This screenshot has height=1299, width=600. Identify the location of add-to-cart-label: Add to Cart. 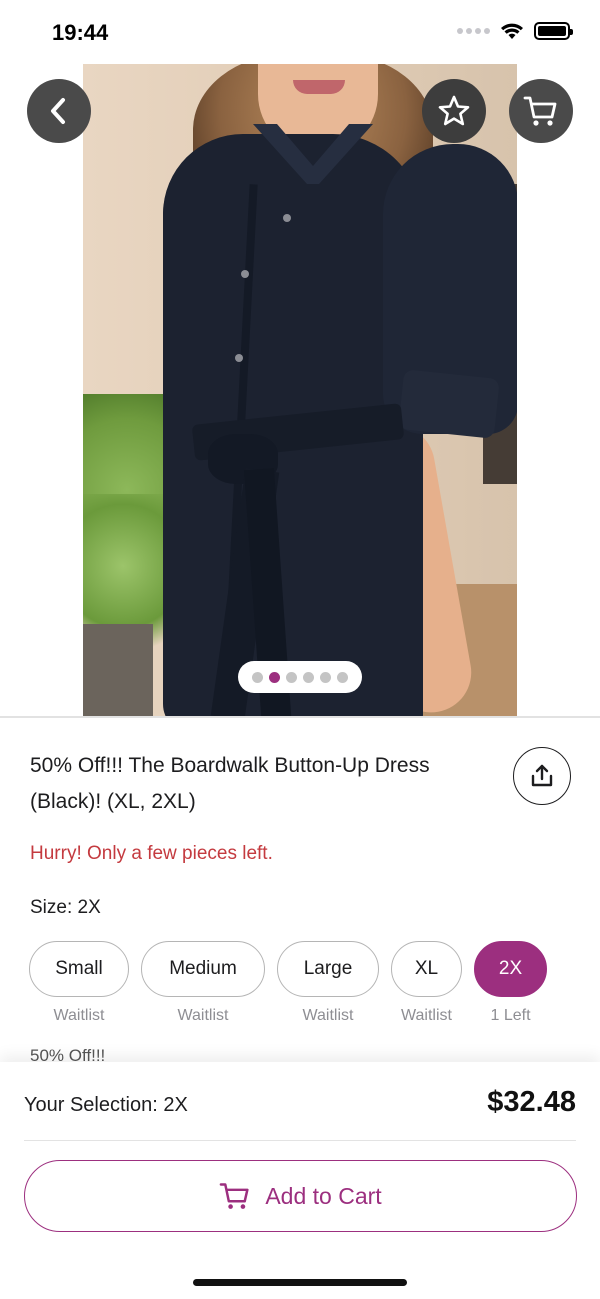
(323, 1195).